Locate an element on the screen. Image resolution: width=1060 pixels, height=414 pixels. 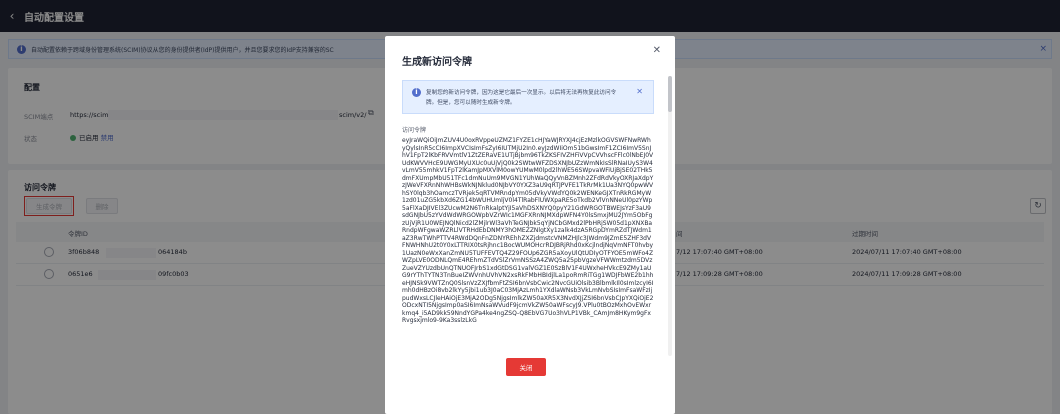
close-button: 关闭 is located at coordinates (526, 367).